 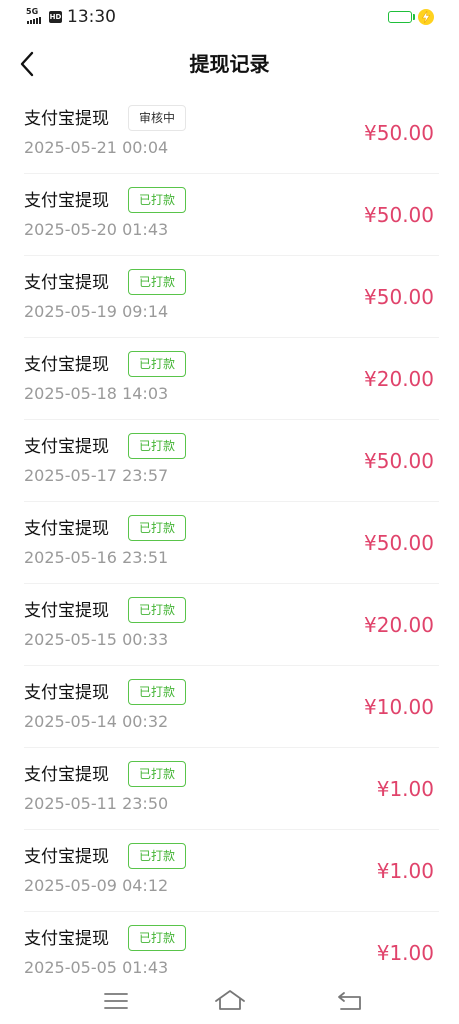 I want to click on record-date: 2025-05-05 01:43, so click(x=96, y=967).